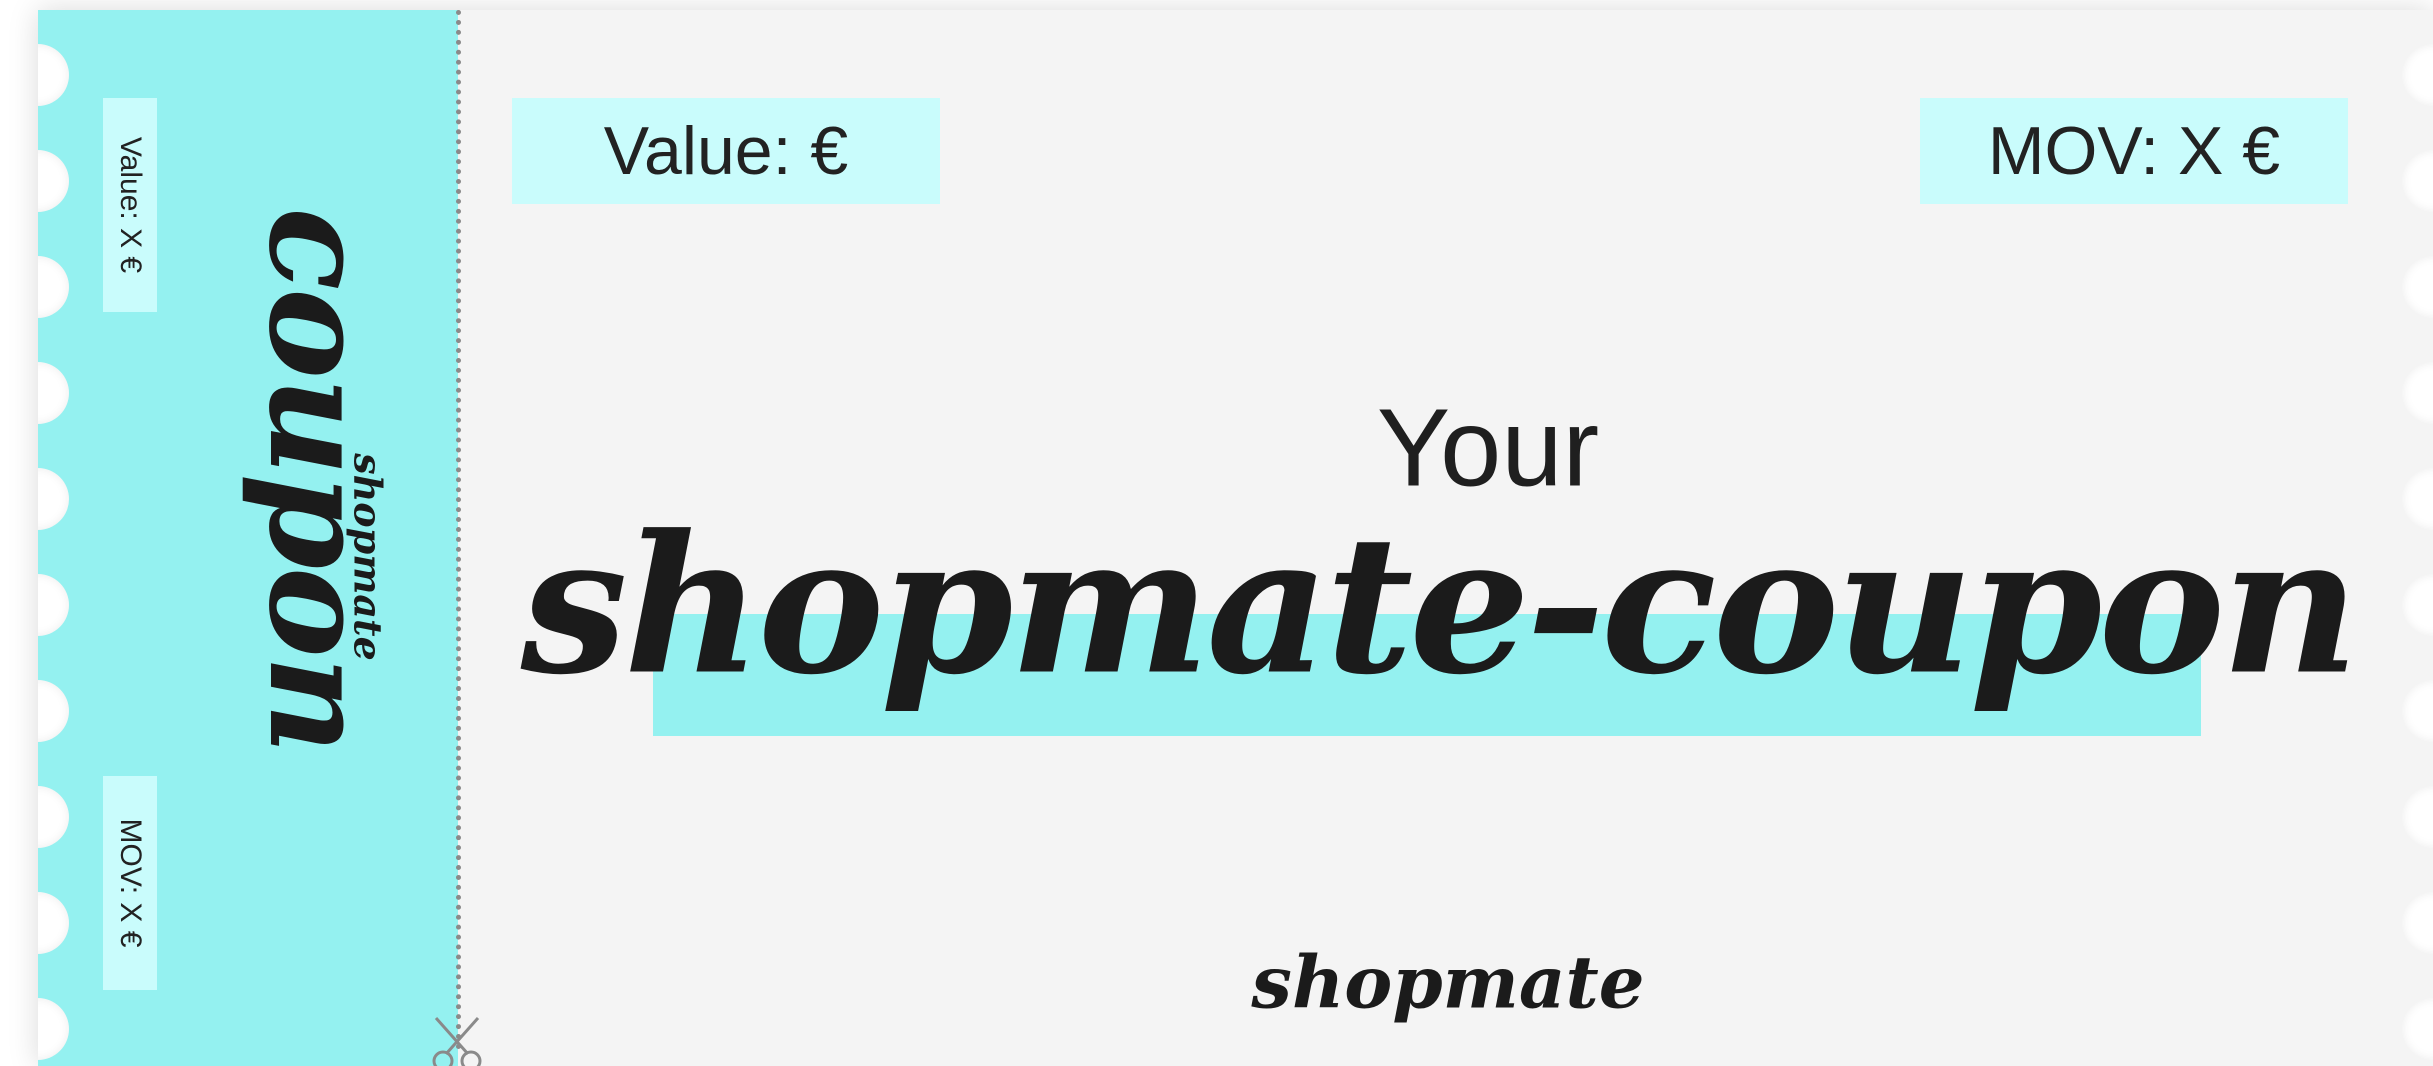 This screenshot has height=1066, width=2433. I want to click on mov-chip: MOV: X €, so click(2134, 151).